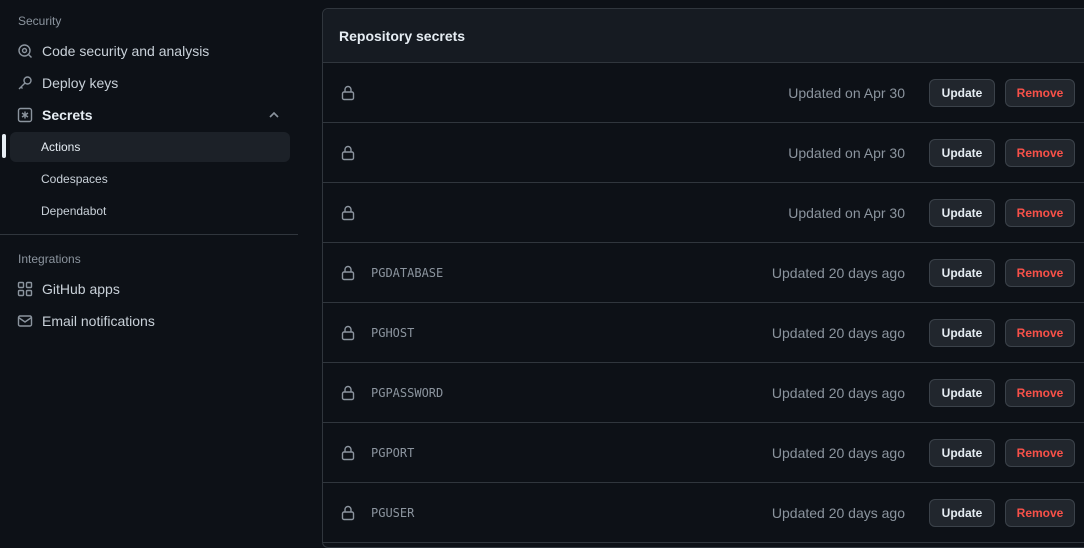 Image resolution: width=1084 pixels, height=548 pixels. What do you see at coordinates (49, 259) in the screenshot?
I see `integrations-heading: Integrations` at bounding box center [49, 259].